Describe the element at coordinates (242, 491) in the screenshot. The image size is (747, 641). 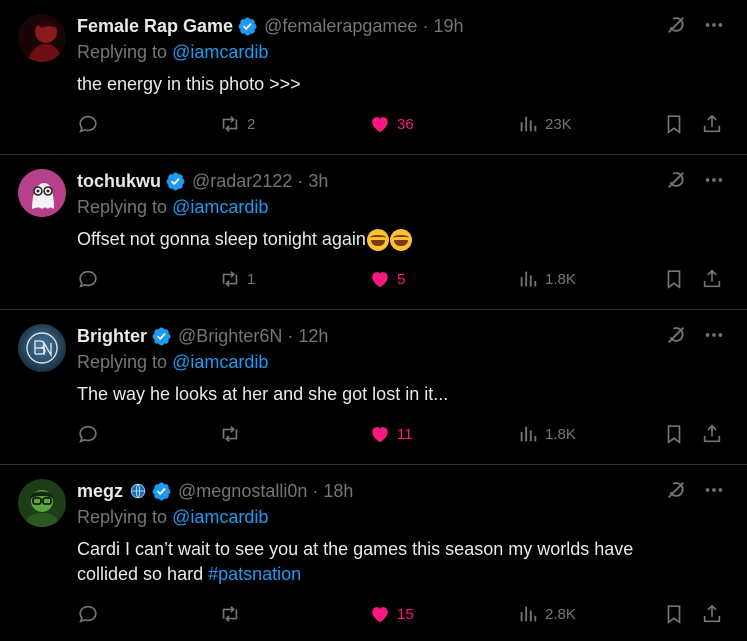
I see `handle: @megnostalli0n` at that location.